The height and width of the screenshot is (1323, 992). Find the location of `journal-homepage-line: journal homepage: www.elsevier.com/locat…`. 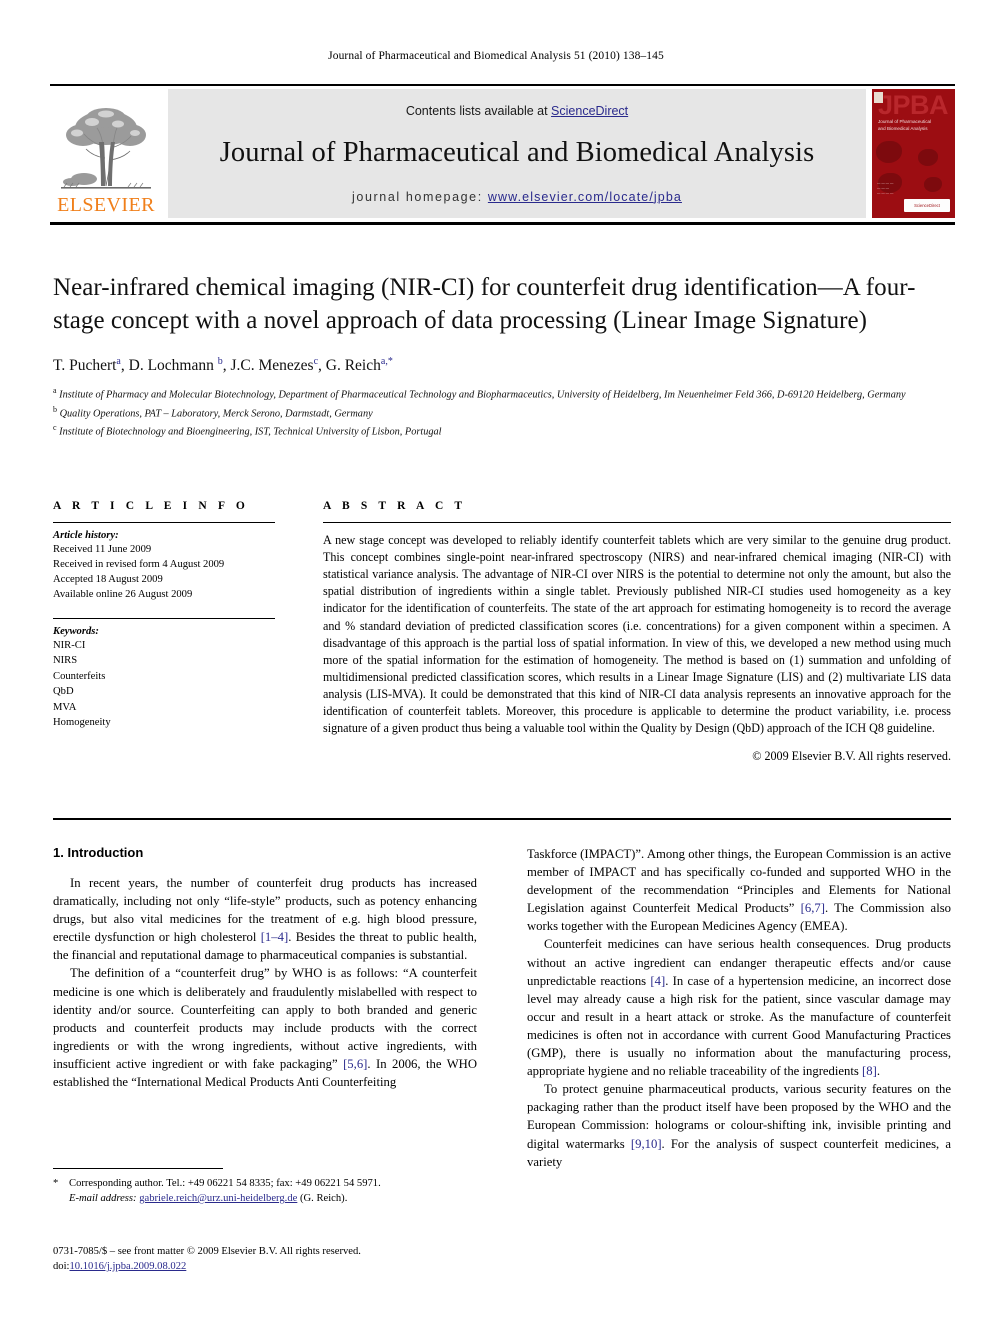

journal-homepage-line: journal homepage: www.elsevier.com/locat… is located at coordinates (517, 197).